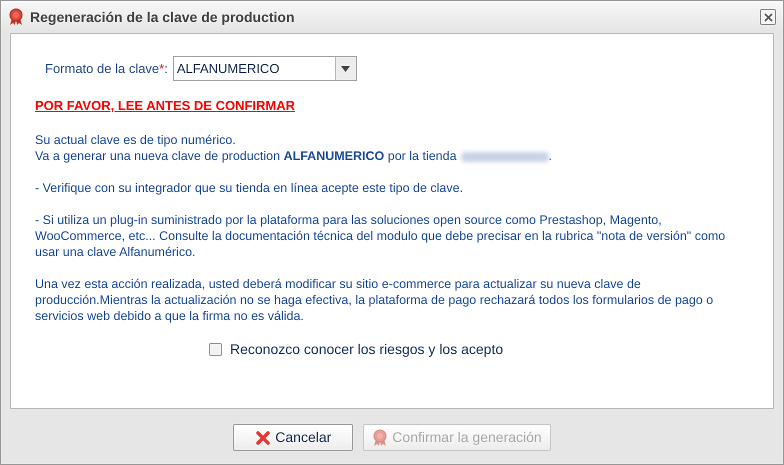 The width and height of the screenshot is (784, 465). What do you see at coordinates (374, 300) in the screenshot?
I see `notice-paragraph: Una vez esta acción realizada, usted deberá modificar su sitio e-commerce para actualizar su nueva clave de producción.Mientras la actualización no se haga efectiva, la plataforma de pago rechazará todos los formularios de pago o servicios web debido a que la firma no es válida.` at bounding box center [374, 300].